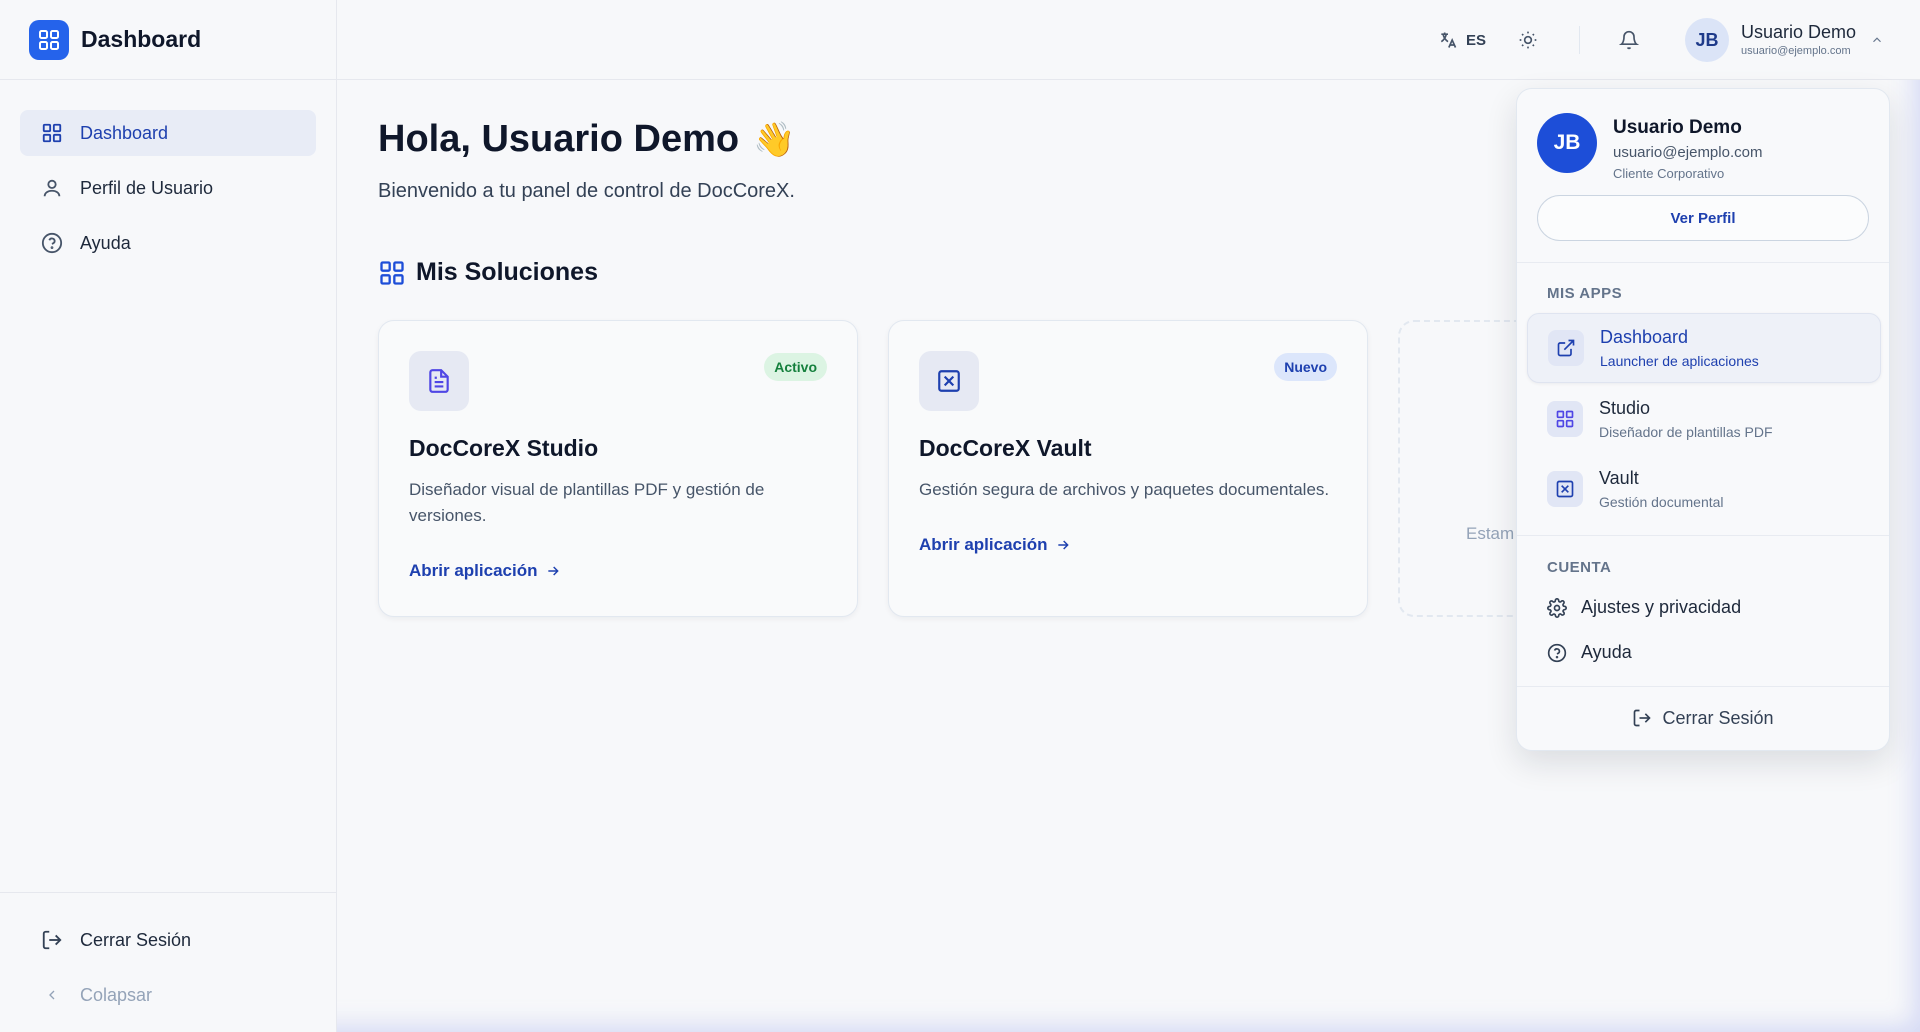 The image size is (1920, 1032). What do you see at coordinates (1799, 31) in the screenshot?
I see `user-name: Usuario Demo` at bounding box center [1799, 31].